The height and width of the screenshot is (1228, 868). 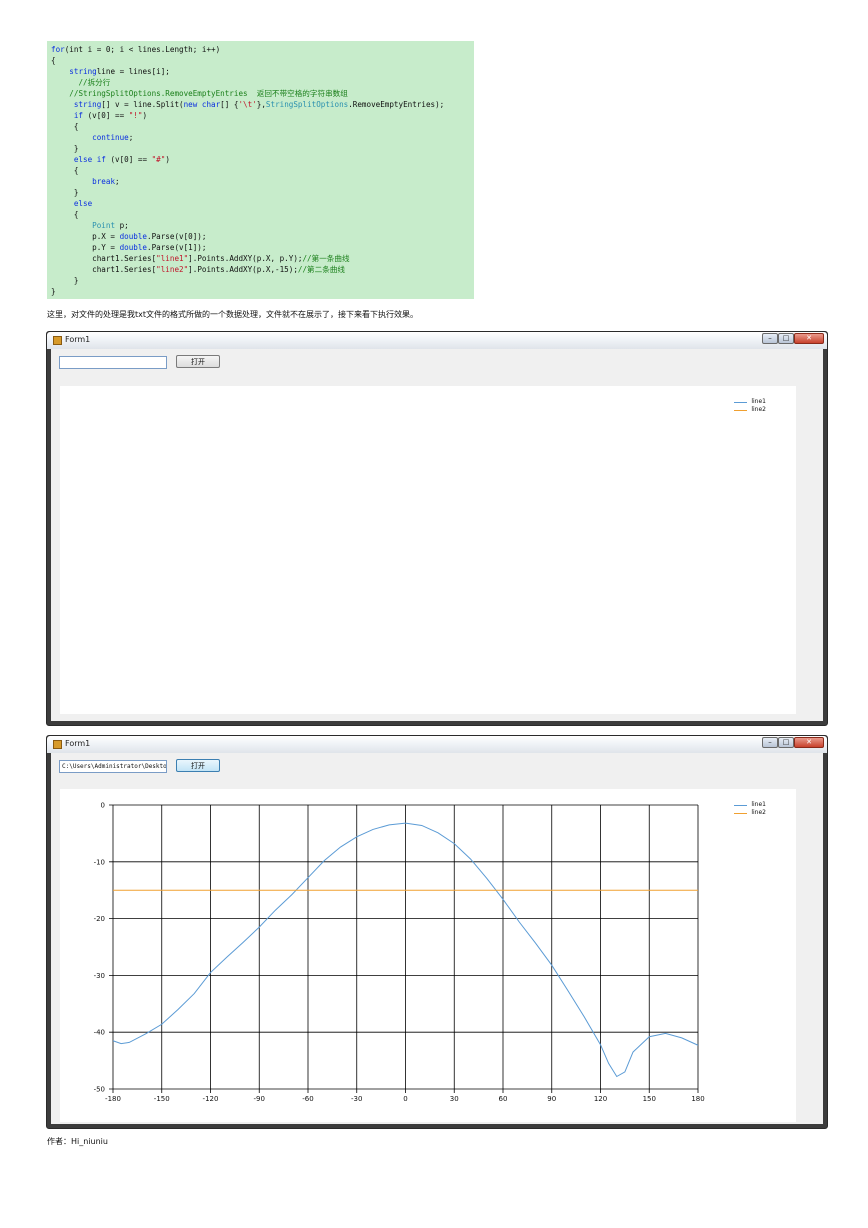 I want to click on path-input, so click(x=113, y=362).